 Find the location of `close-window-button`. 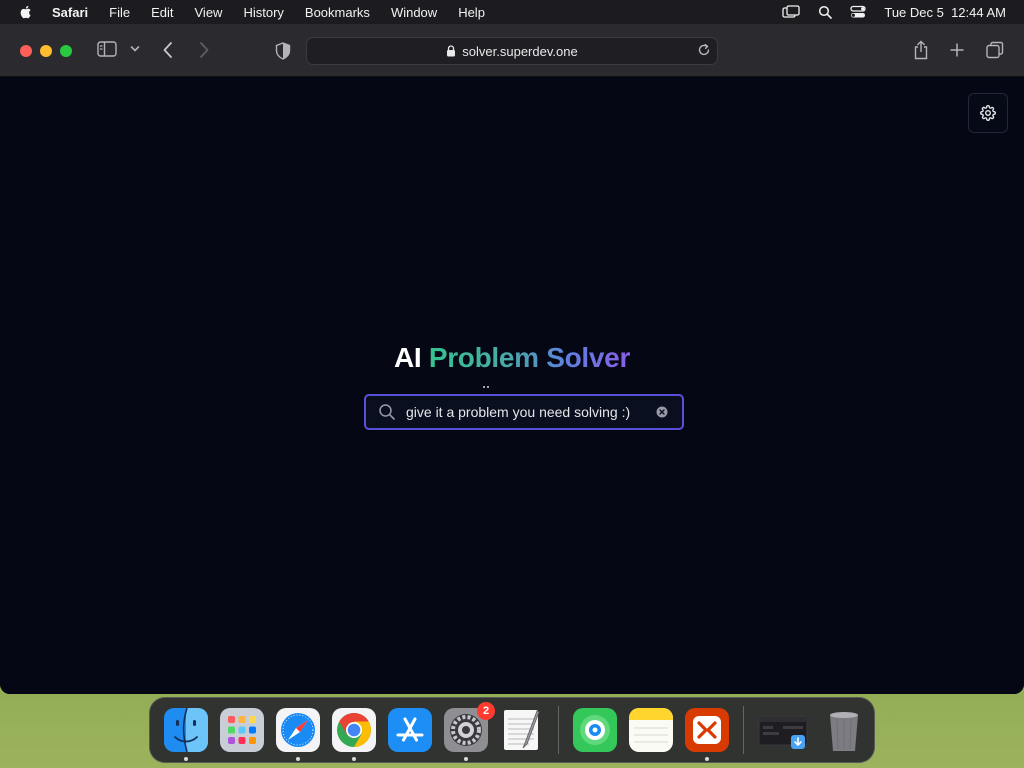

close-window-button is located at coordinates (26, 51).